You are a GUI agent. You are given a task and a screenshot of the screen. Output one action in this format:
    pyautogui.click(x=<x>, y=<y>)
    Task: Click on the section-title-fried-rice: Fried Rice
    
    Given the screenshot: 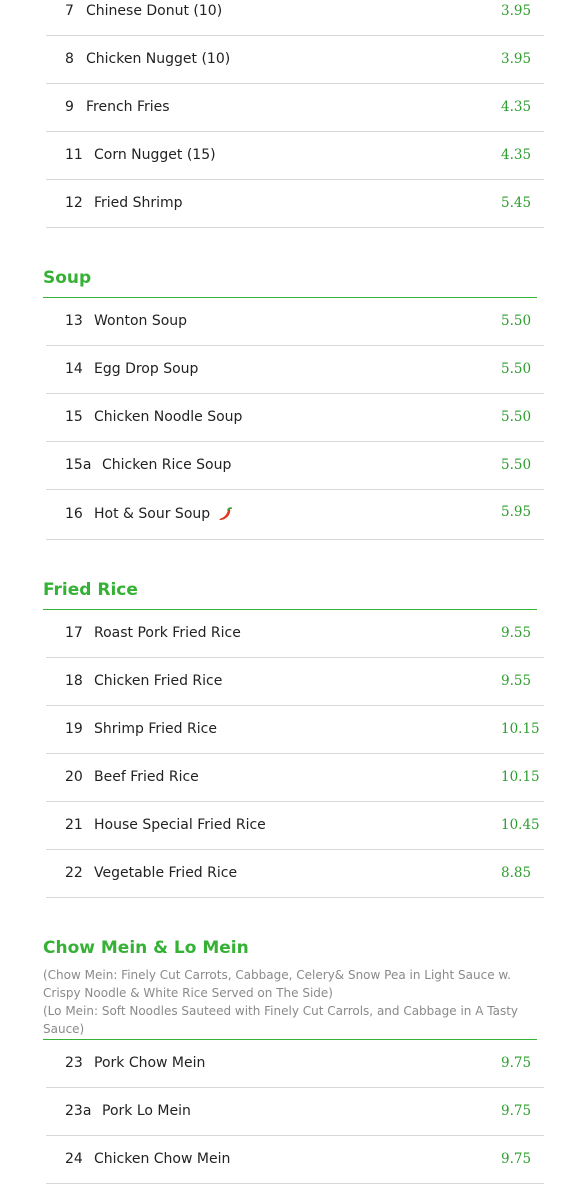 What is the action you would take?
    pyautogui.click(x=90, y=590)
    